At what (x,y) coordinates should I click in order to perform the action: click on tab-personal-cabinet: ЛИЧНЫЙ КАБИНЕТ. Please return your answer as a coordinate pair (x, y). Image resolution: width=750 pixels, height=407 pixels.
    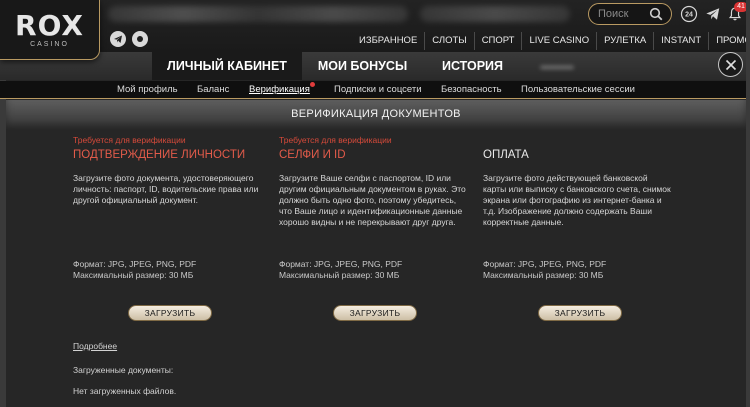
    Looking at the image, I should click on (227, 66).